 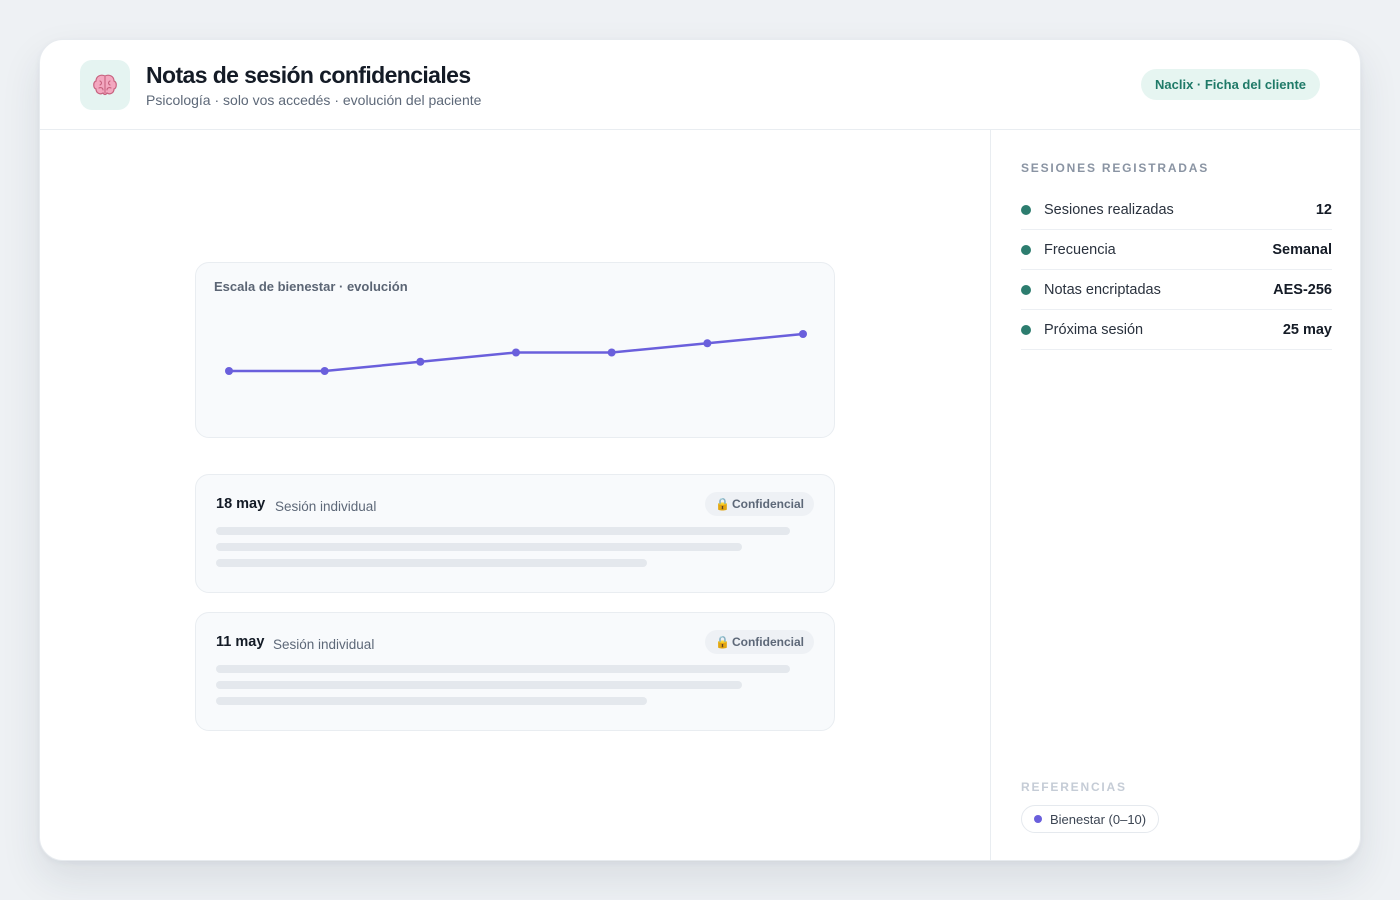 What do you see at coordinates (241, 504) in the screenshot?
I see `session-date: 18 may` at bounding box center [241, 504].